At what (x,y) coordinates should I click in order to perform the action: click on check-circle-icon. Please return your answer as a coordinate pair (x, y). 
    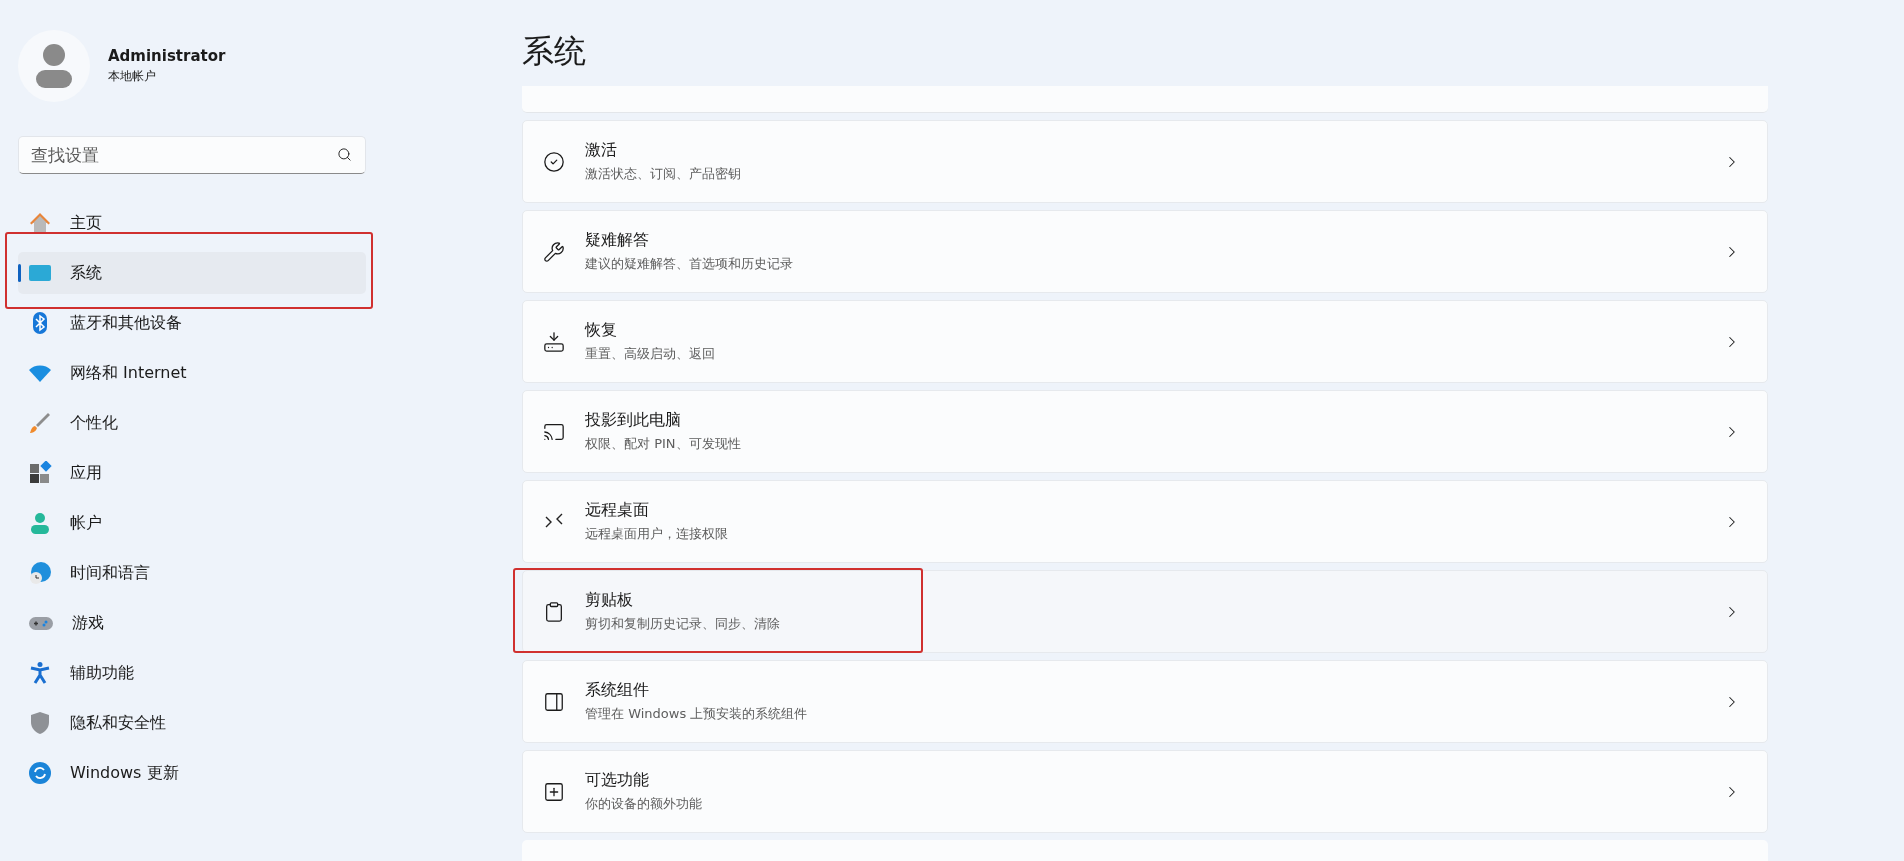
    Looking at the image, I should click on (554, 161).